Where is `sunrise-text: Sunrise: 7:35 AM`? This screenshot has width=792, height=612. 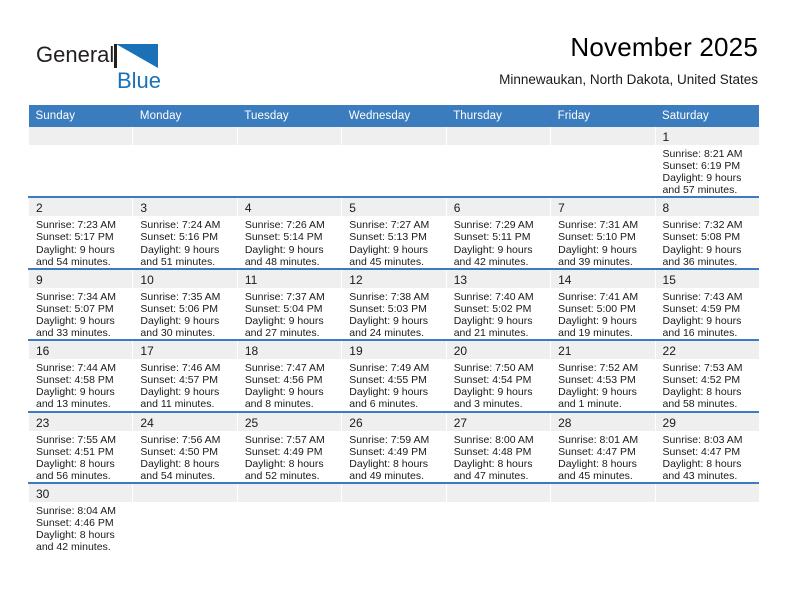
sunrise-text: Sunrise: 7:35 AM is located at coordinates (180, 296).